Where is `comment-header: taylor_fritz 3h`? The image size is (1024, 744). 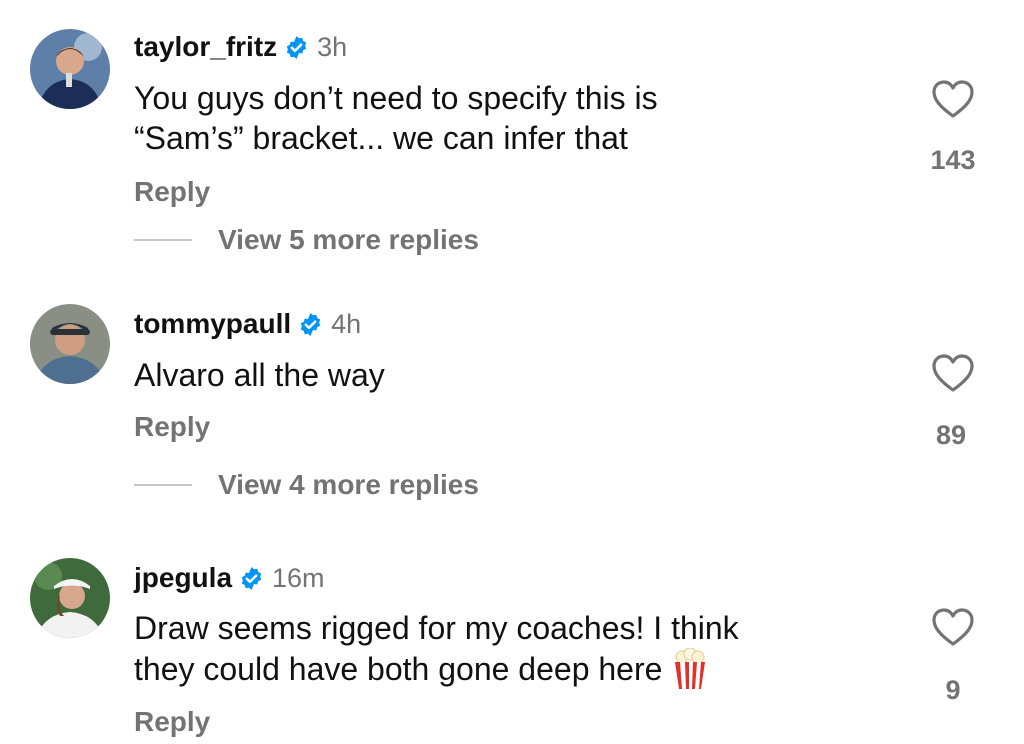 comment-header: taylor_fritz 3h is located at coordinates (240, 47).